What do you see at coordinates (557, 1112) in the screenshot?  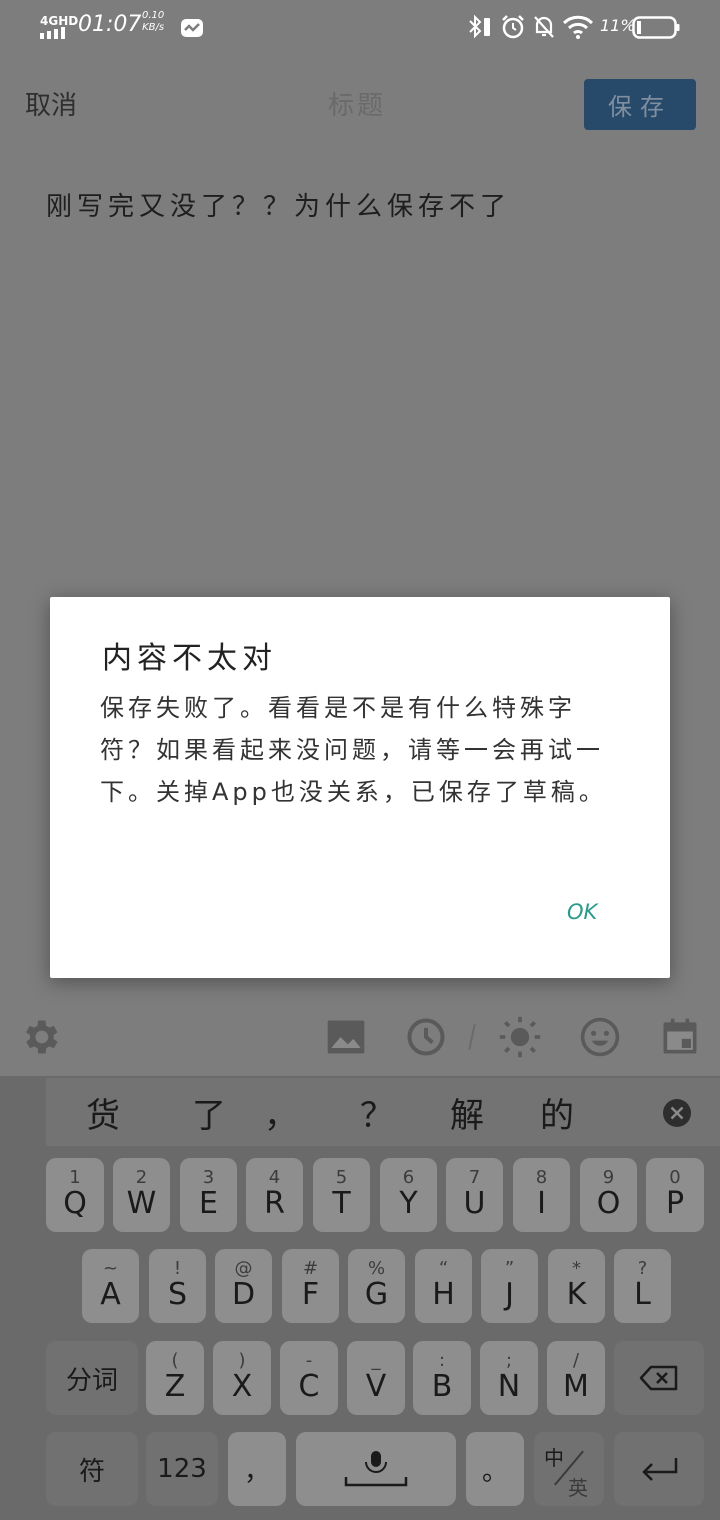 I see `candidate-item: 的` at bounding box center [557, 1112].